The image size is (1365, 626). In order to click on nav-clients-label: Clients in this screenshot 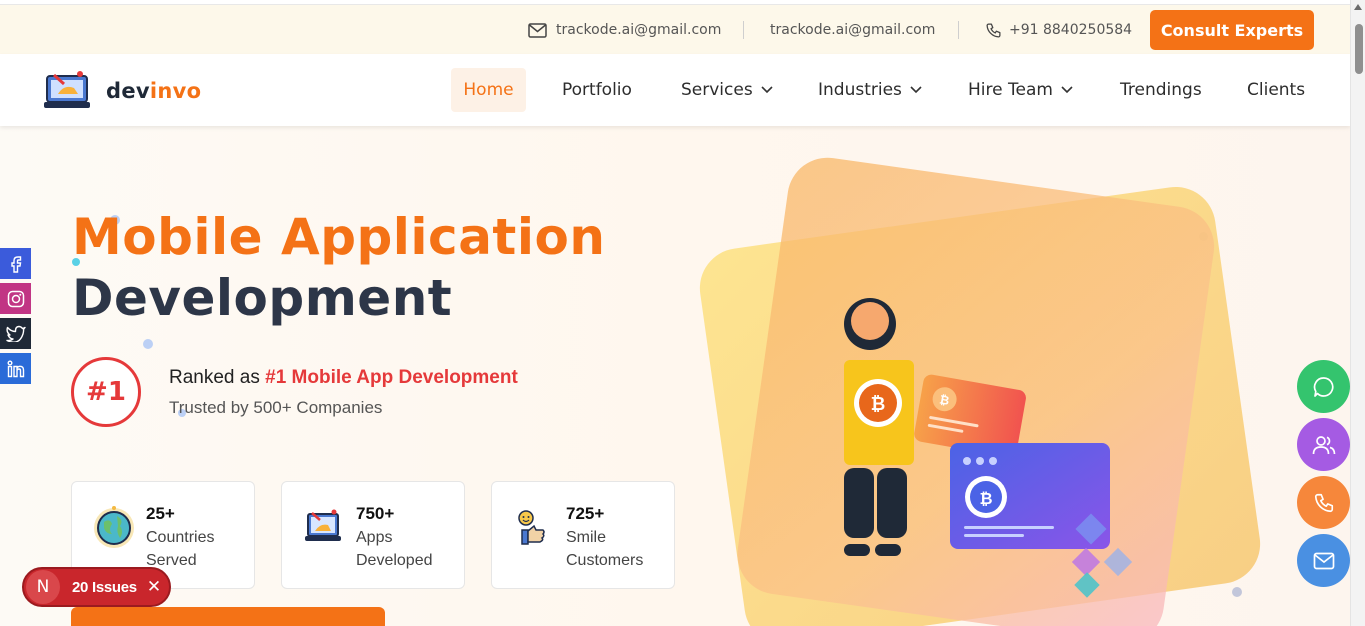, I will do `click(1276, 90)`.